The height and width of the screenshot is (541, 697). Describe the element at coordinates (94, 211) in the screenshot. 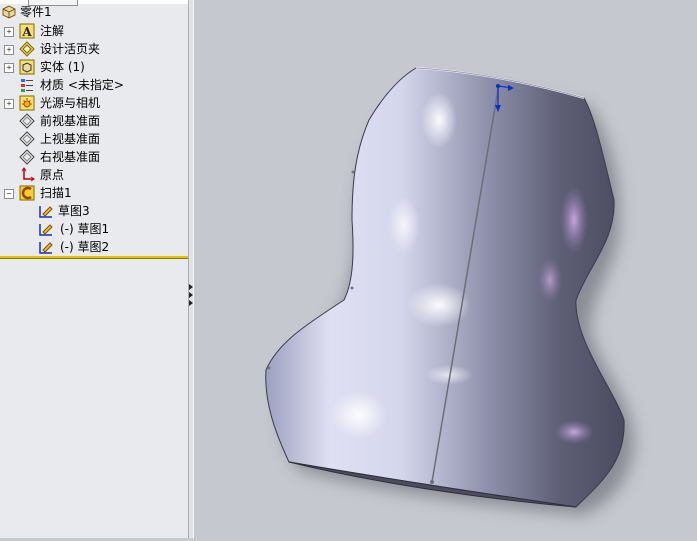

I see `tree-item-sketch3: 草图3` at that location.